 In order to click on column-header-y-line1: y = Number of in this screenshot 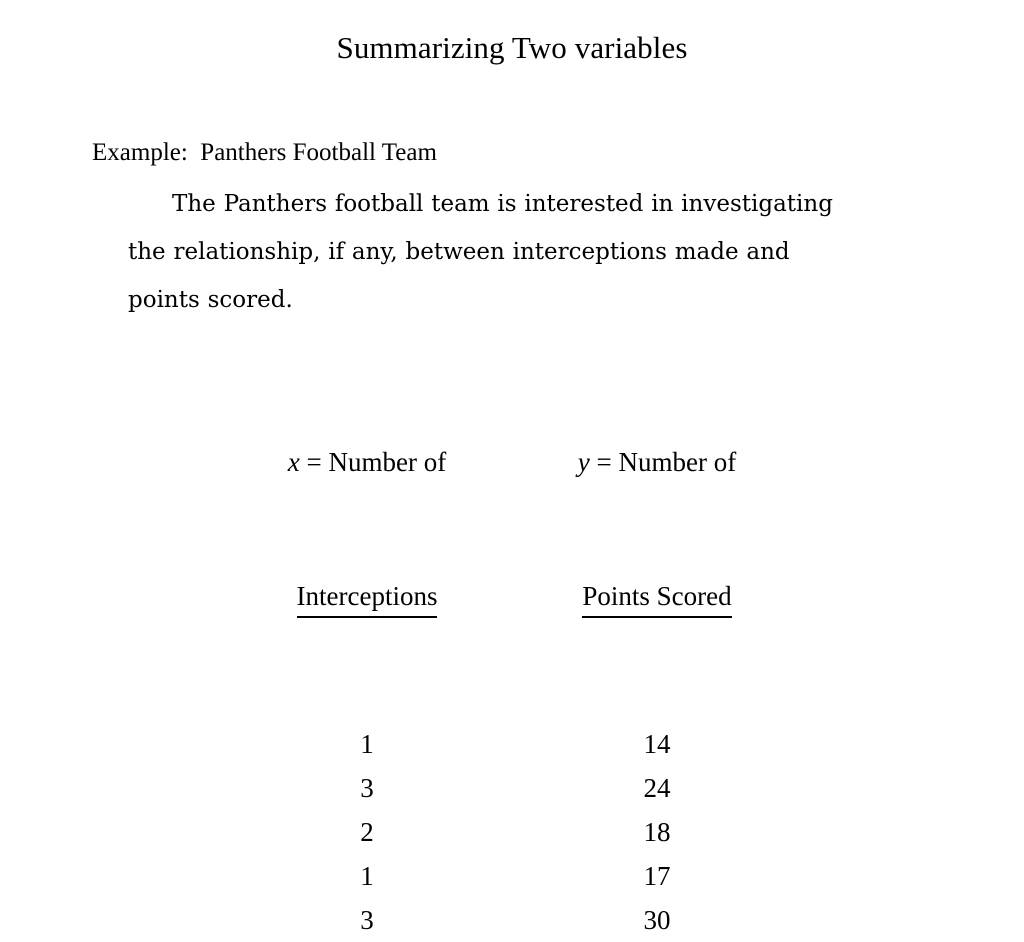, I will do `click(657, 462)`.